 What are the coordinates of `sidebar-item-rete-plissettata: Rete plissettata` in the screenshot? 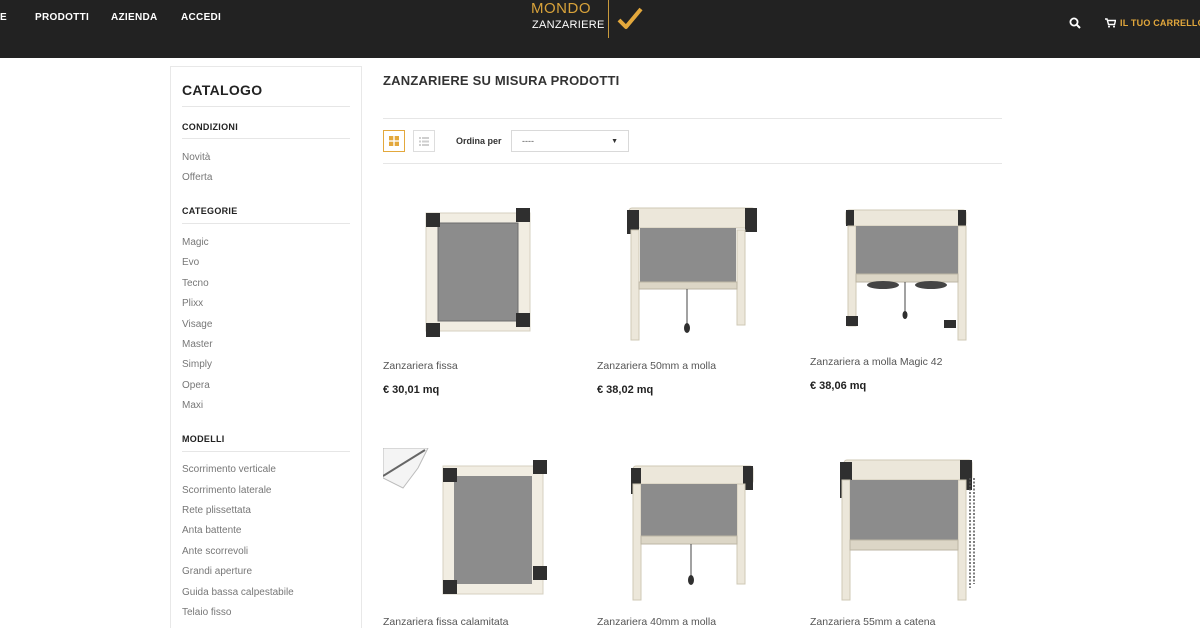 It's located at (216, 510).